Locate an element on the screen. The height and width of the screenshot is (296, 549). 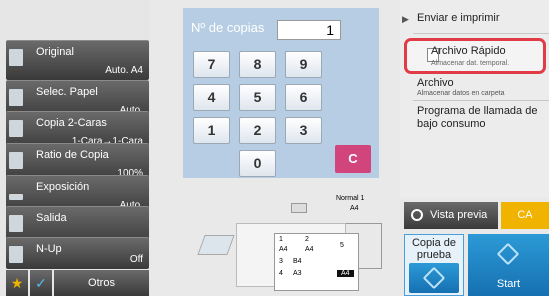
n-up-value: Off is located at coordinates (136, 259).